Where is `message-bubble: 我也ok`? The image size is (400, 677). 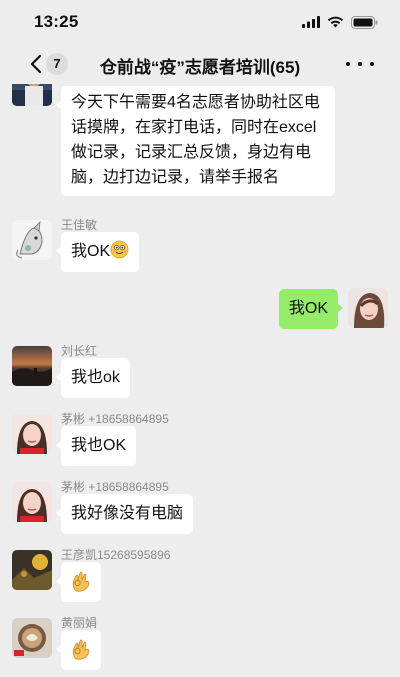 message-bubble: 我也ok is located at coordinates (93, 378).